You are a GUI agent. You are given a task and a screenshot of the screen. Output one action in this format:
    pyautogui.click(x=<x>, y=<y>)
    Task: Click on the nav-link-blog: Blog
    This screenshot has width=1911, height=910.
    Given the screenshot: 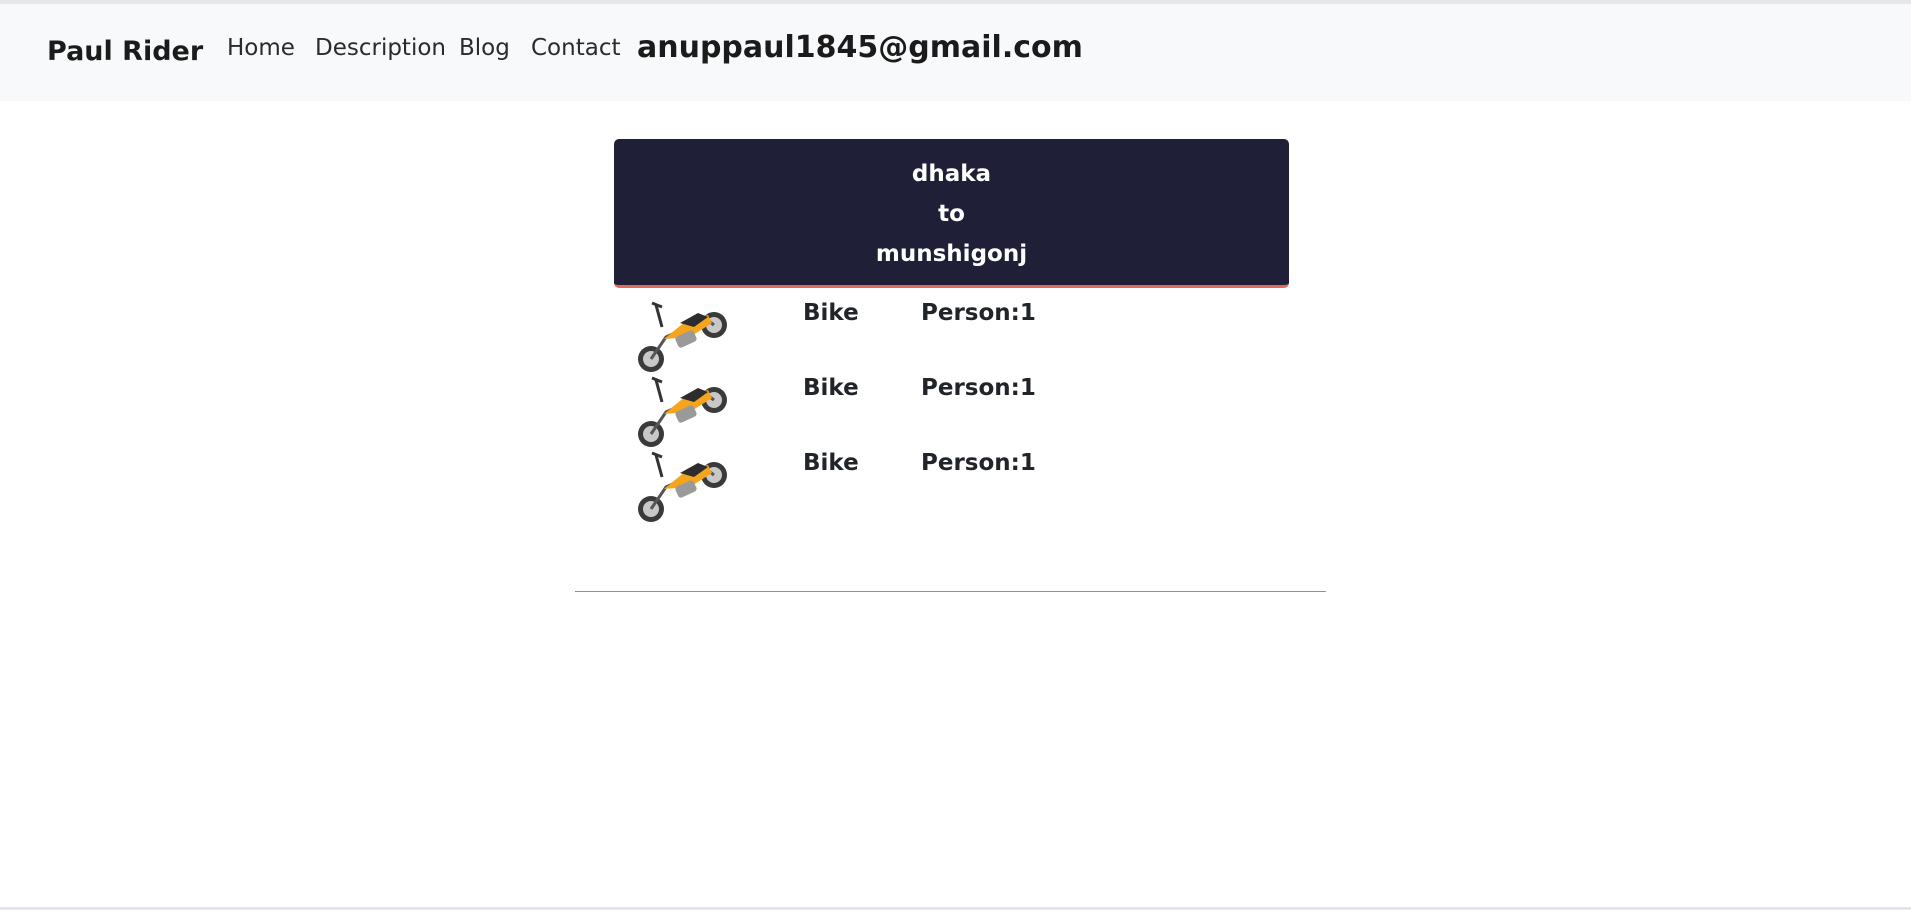 What is the action you would take?
    pyautogui.click(x=484, y=48)
    